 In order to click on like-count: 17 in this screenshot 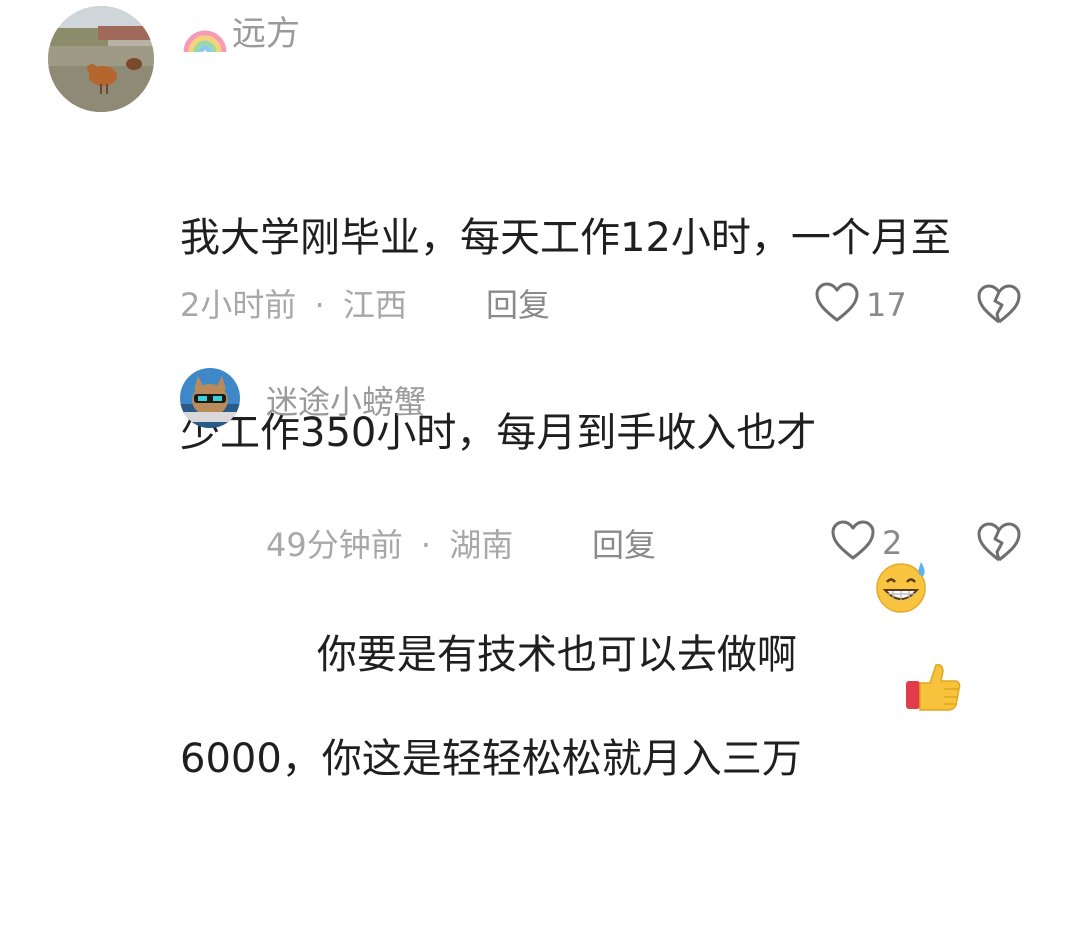, I will do `click(886, 305)`.